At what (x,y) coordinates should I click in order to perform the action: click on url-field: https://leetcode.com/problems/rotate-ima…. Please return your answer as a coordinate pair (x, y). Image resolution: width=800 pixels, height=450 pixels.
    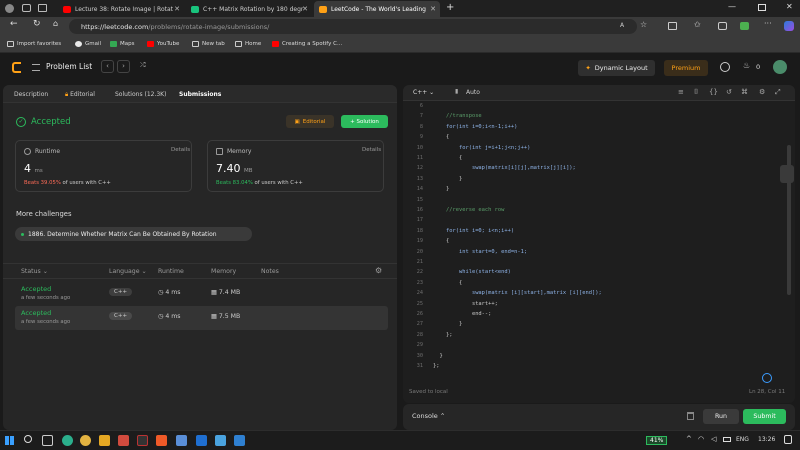
    Looking at the image, I should click on (353, 26).